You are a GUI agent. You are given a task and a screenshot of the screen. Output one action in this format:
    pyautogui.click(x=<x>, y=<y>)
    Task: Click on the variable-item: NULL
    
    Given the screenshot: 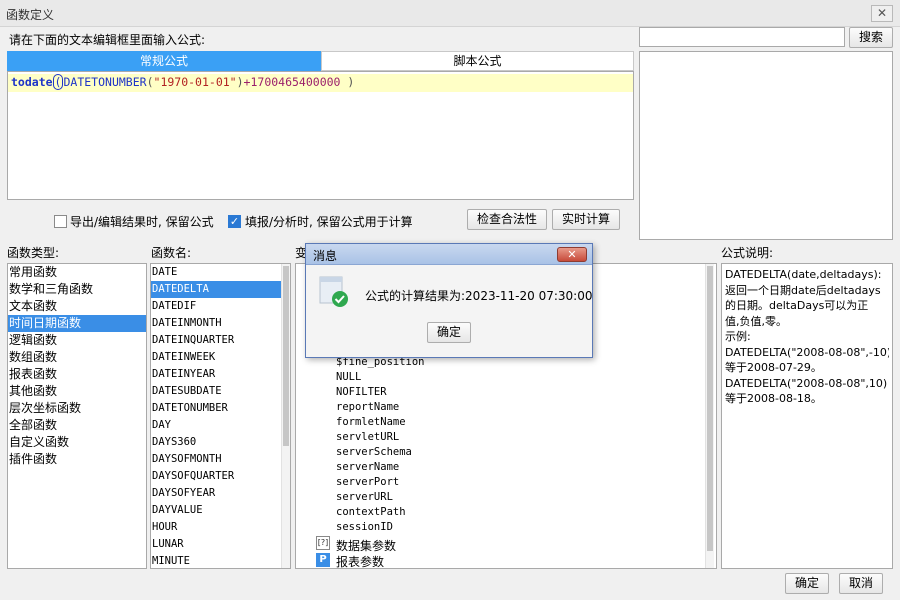 What is the action you would take?
    pyautogui.click(x=348, y=377)
    